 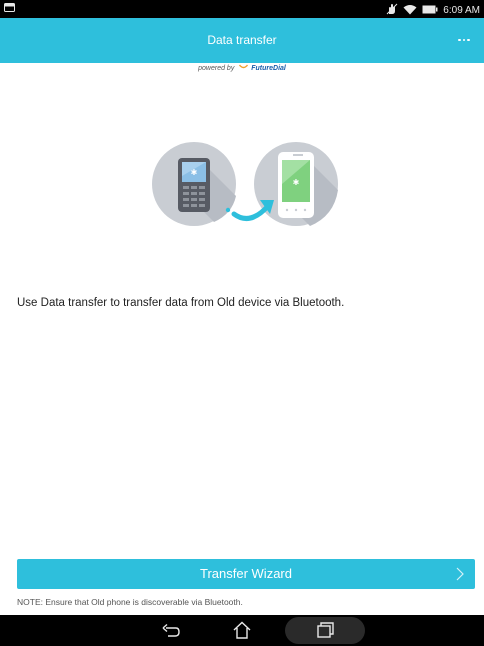 I want to click on powered-by: powered by FutureDial, so click(x=242, y=68).